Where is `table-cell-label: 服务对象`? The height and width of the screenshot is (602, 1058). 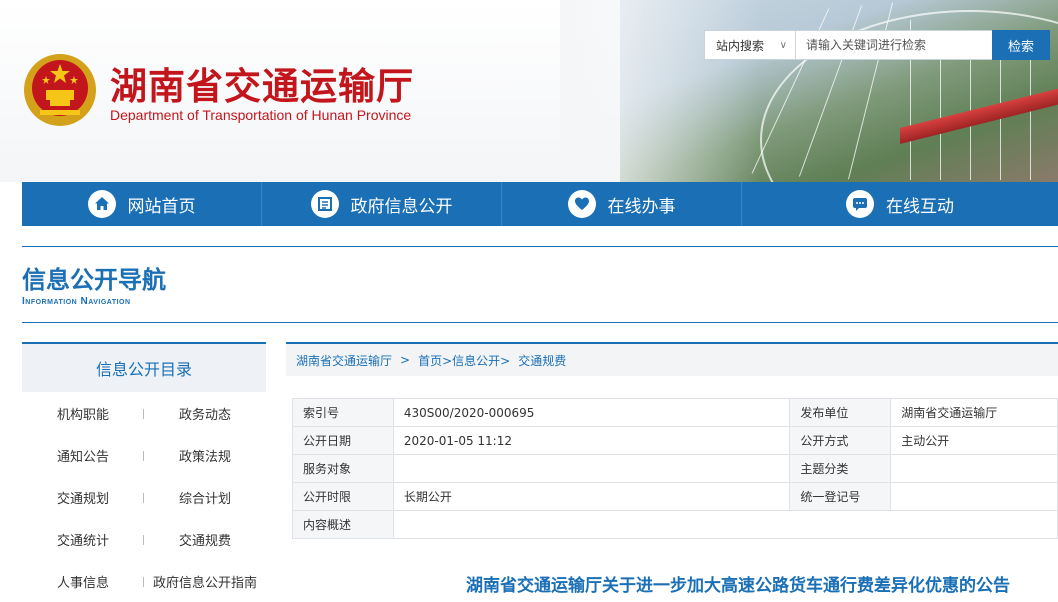
table-cell-label: 服务对象 is located at coordinates (343, 468).